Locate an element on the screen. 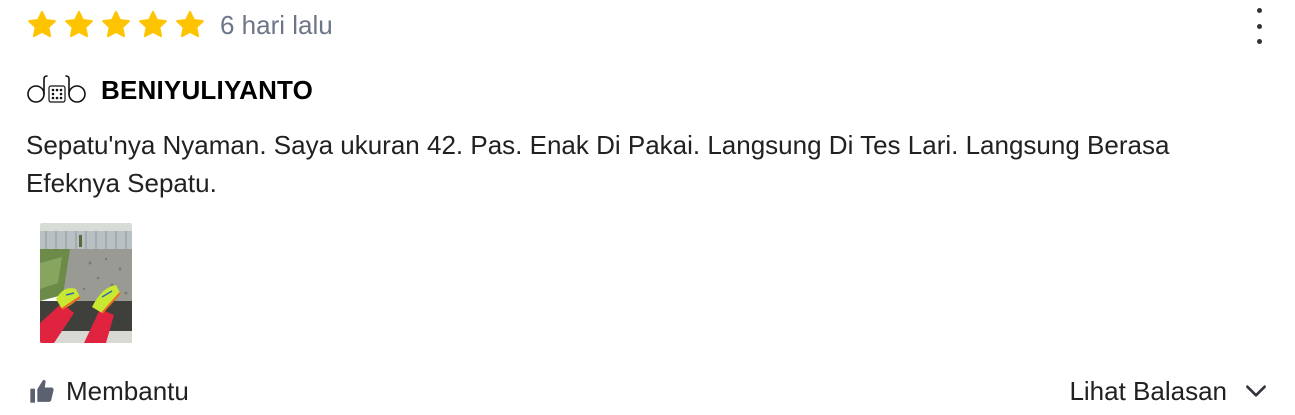  helpful-button: Membantu is located at coordinates (108, 391).